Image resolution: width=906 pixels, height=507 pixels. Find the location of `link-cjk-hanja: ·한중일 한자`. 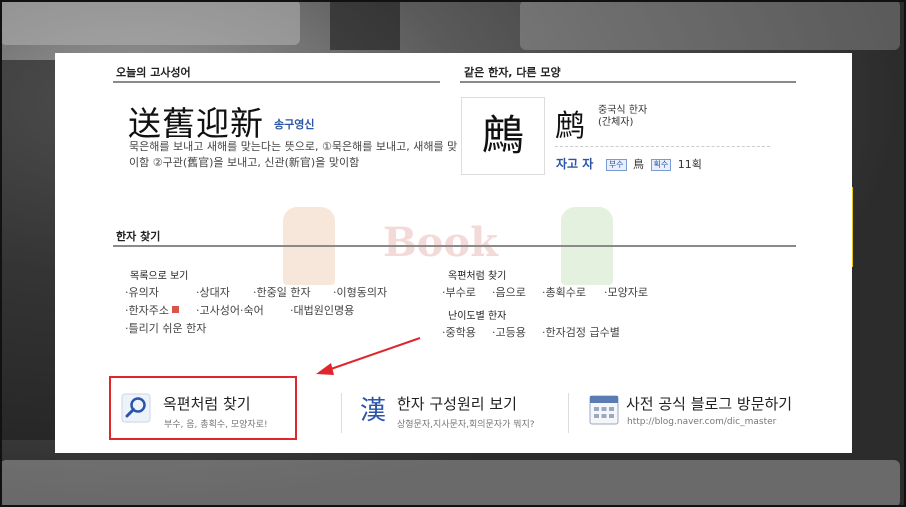

link-cjk-hanja: ·한중일 한자 is located at coordinates (282, 292).